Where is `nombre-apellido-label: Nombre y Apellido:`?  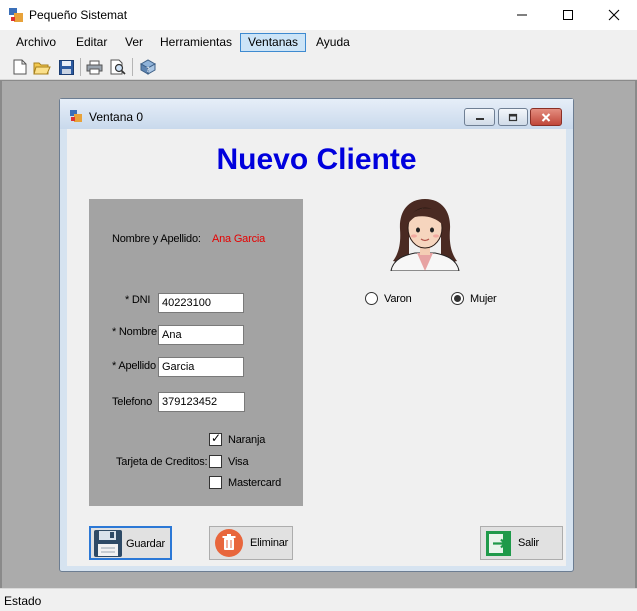
nombre-apellido-label: Nombre y Apellido: is located at coordinates (156, 239).